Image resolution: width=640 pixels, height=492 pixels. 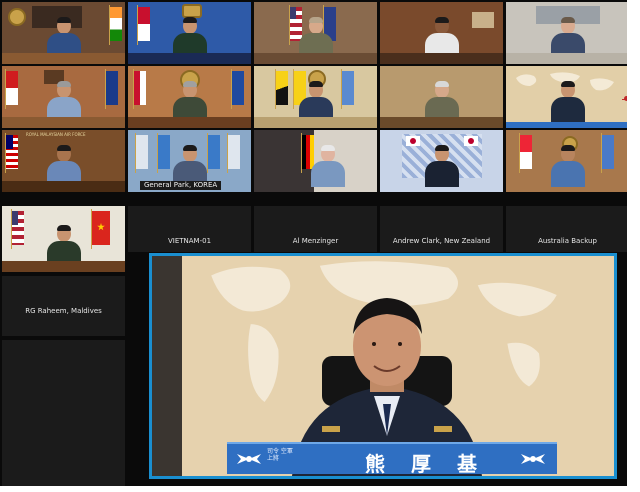 I want to click on participant-name: RG Raheem, Maldives, so click(x=63, y=311).